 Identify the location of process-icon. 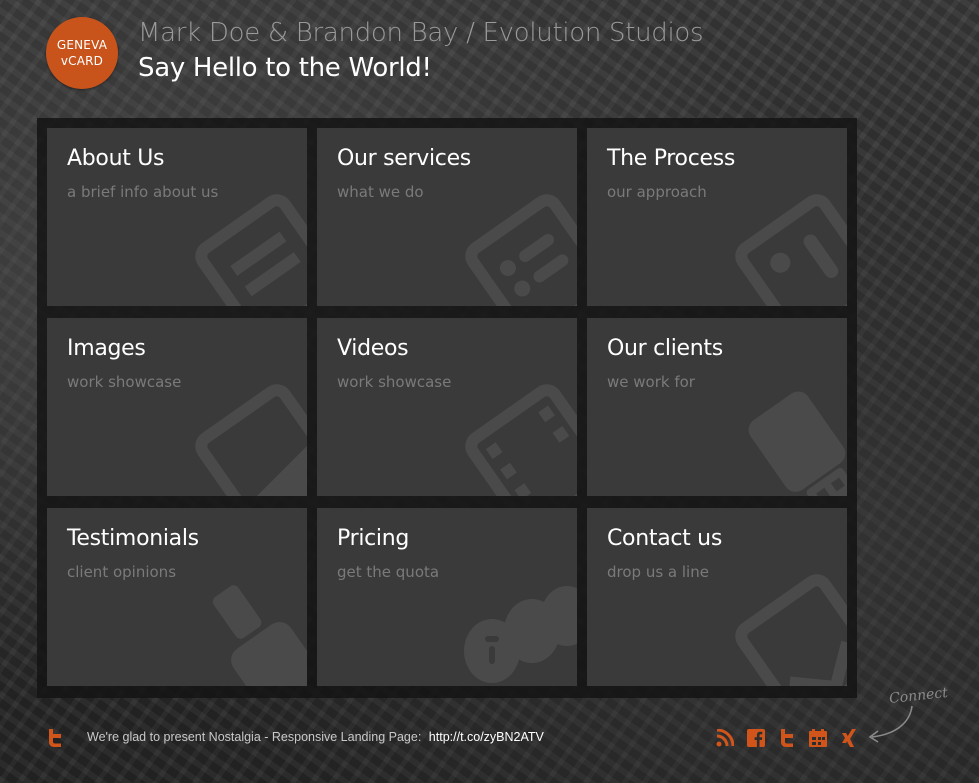
(791, 250).